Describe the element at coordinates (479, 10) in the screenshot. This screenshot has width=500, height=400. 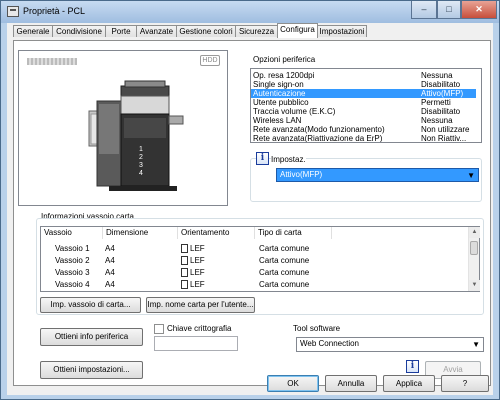
I see `close-button: ✕` at that location.